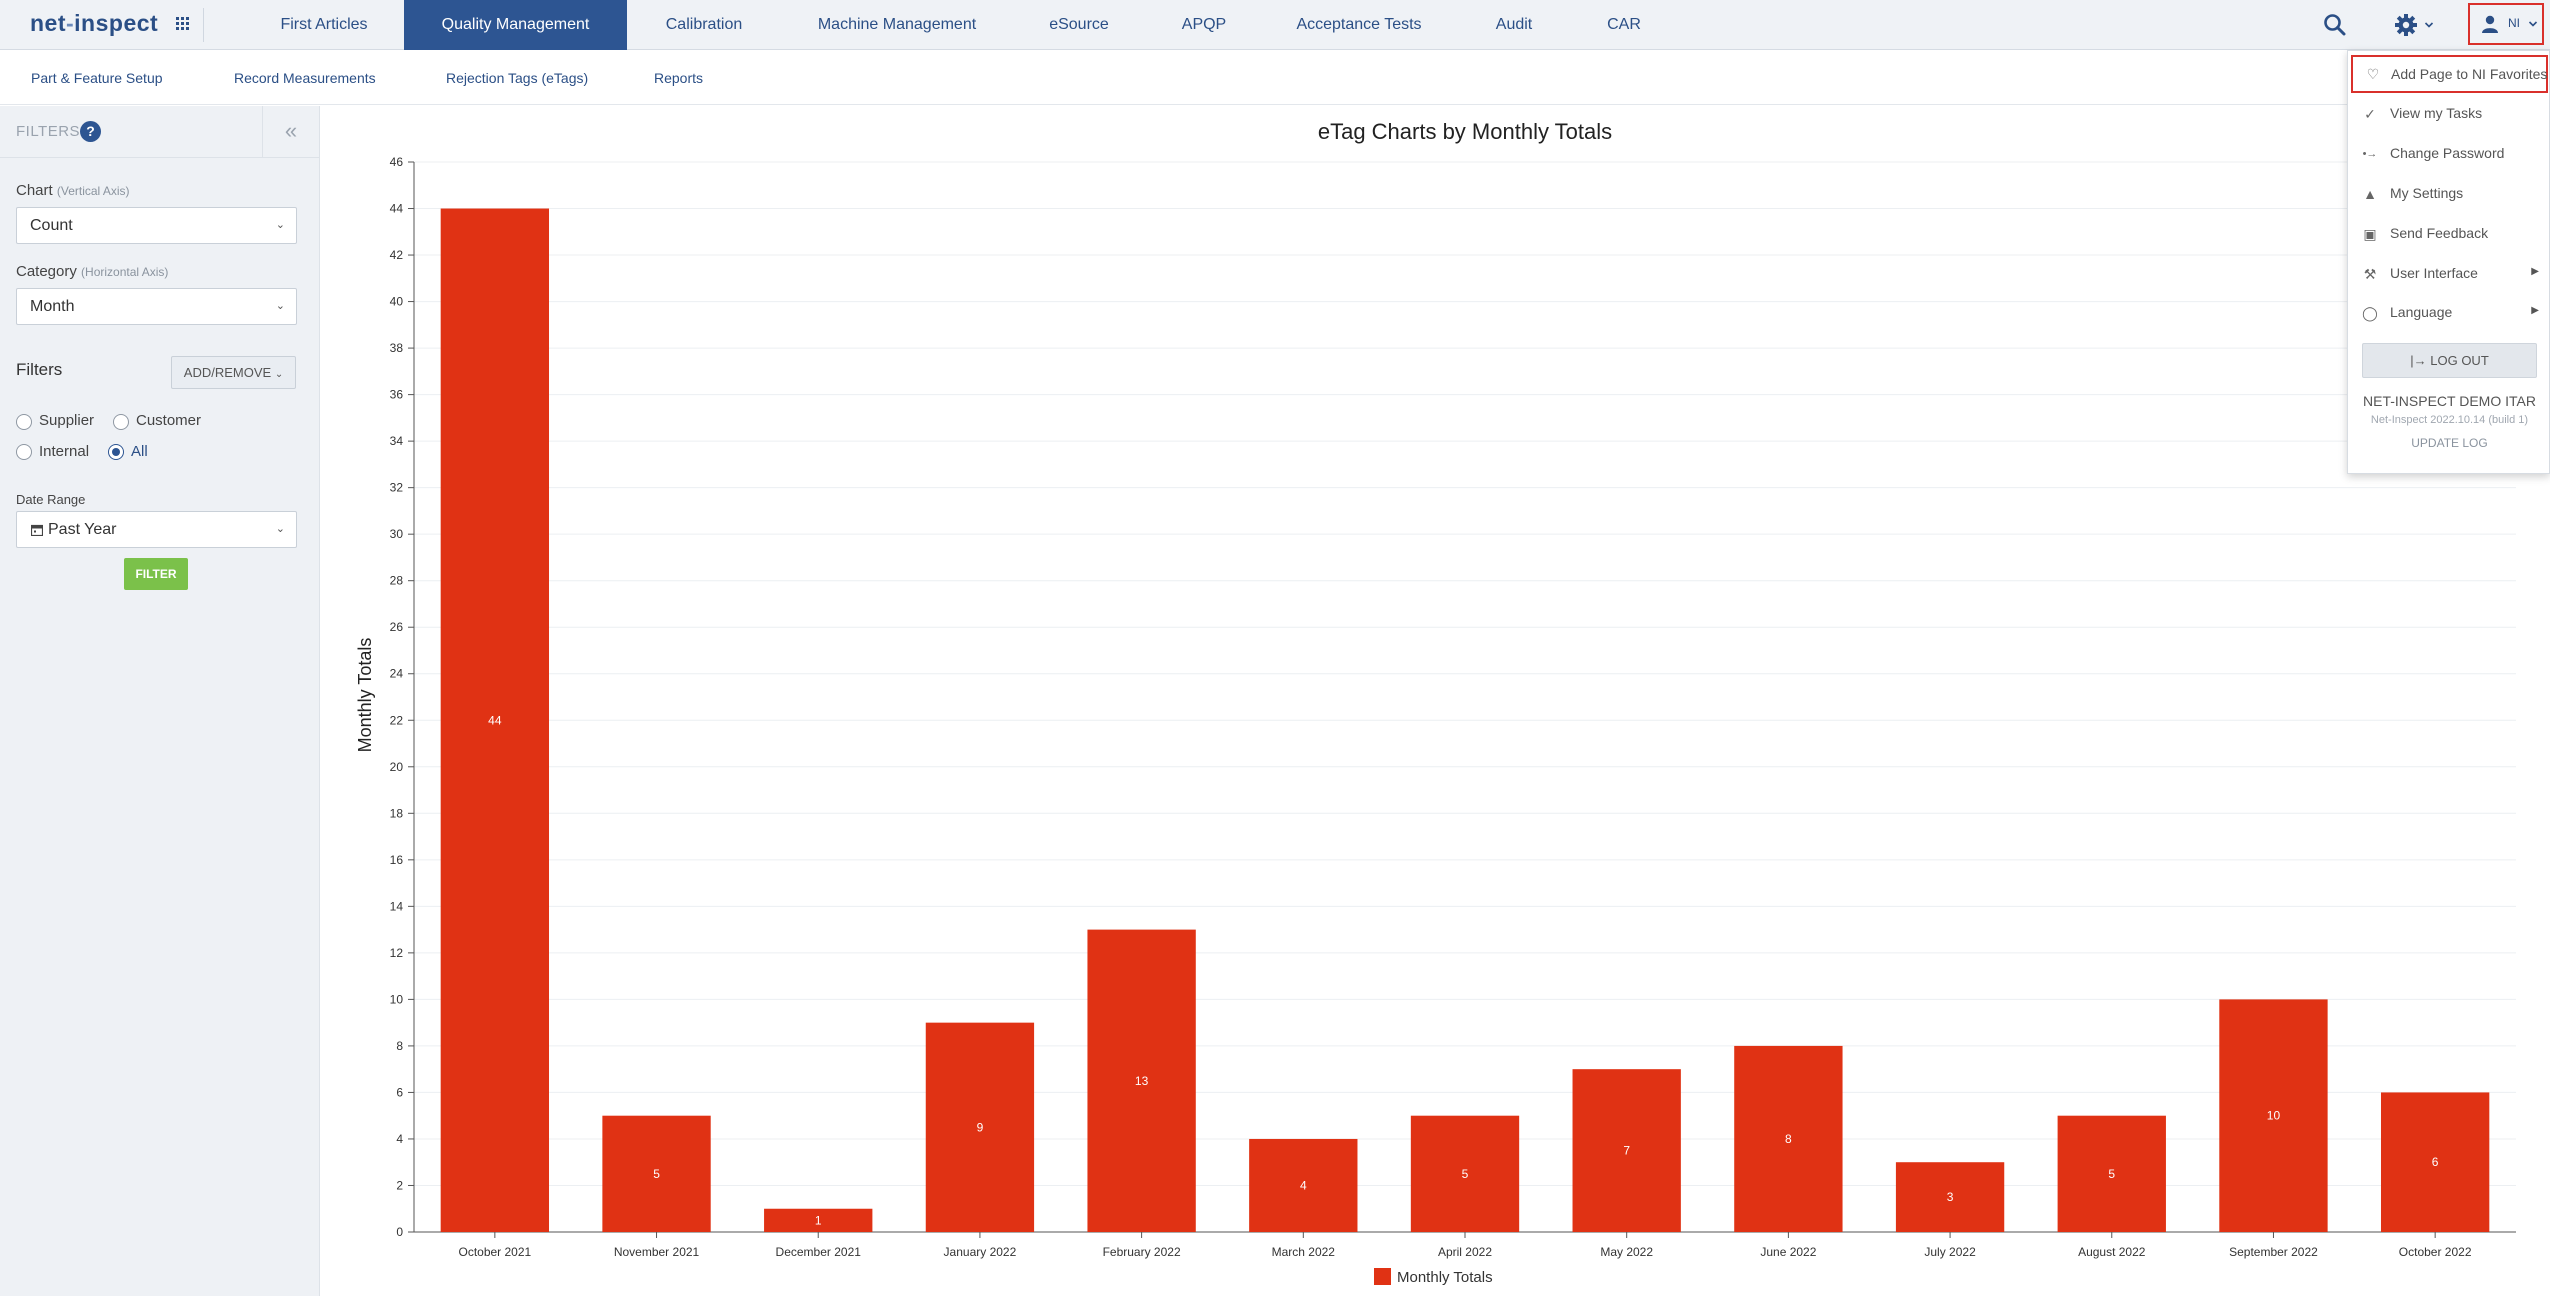 This screenshot has width=2550, height=1296. Describe the element at coordinates (2273, 1252) in the screenshot. I see `x-tick-label: September 2022` at that location.